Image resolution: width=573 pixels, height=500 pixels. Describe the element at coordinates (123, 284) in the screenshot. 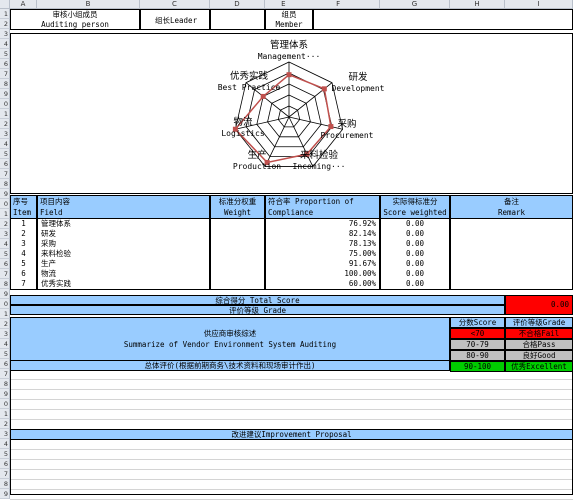

I see `cell-field: 优秀实践` at that location.